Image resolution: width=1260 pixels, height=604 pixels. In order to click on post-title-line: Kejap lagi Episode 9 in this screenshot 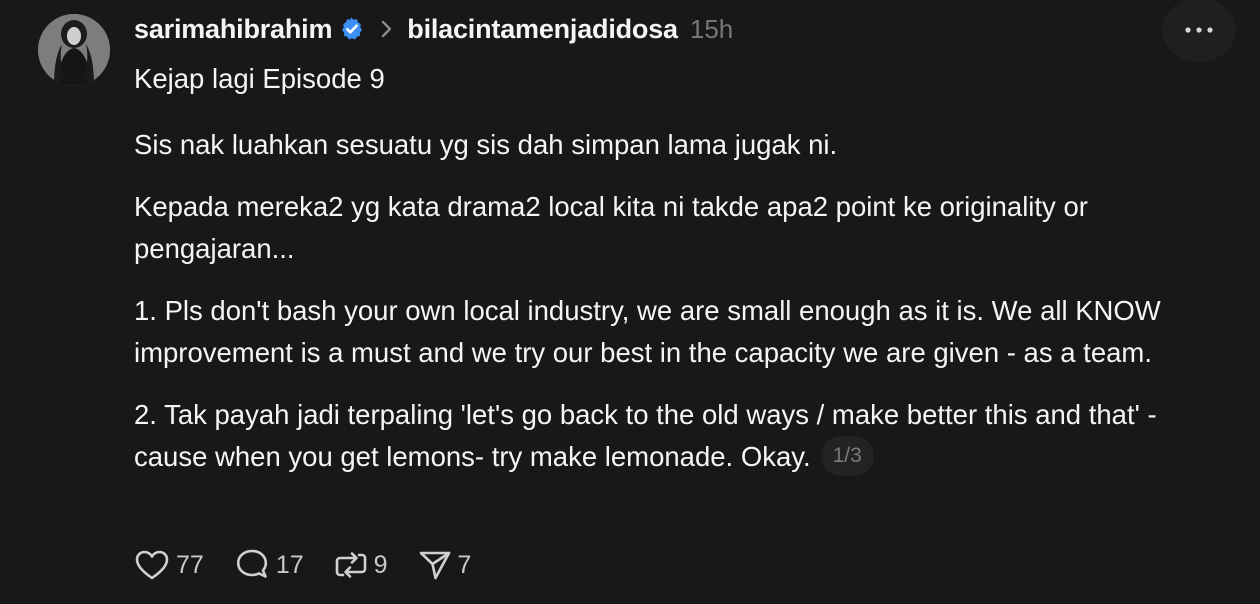, I will do `click(259, 78)`.